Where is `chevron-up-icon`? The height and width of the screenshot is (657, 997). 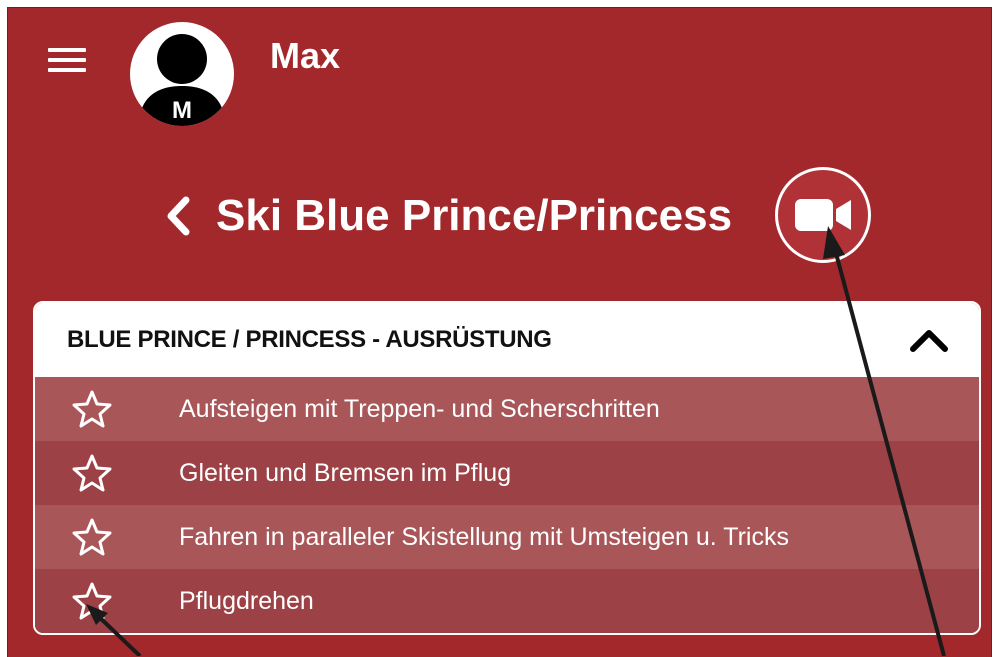 chevron-up-icon is located at coordinates (929, 340).